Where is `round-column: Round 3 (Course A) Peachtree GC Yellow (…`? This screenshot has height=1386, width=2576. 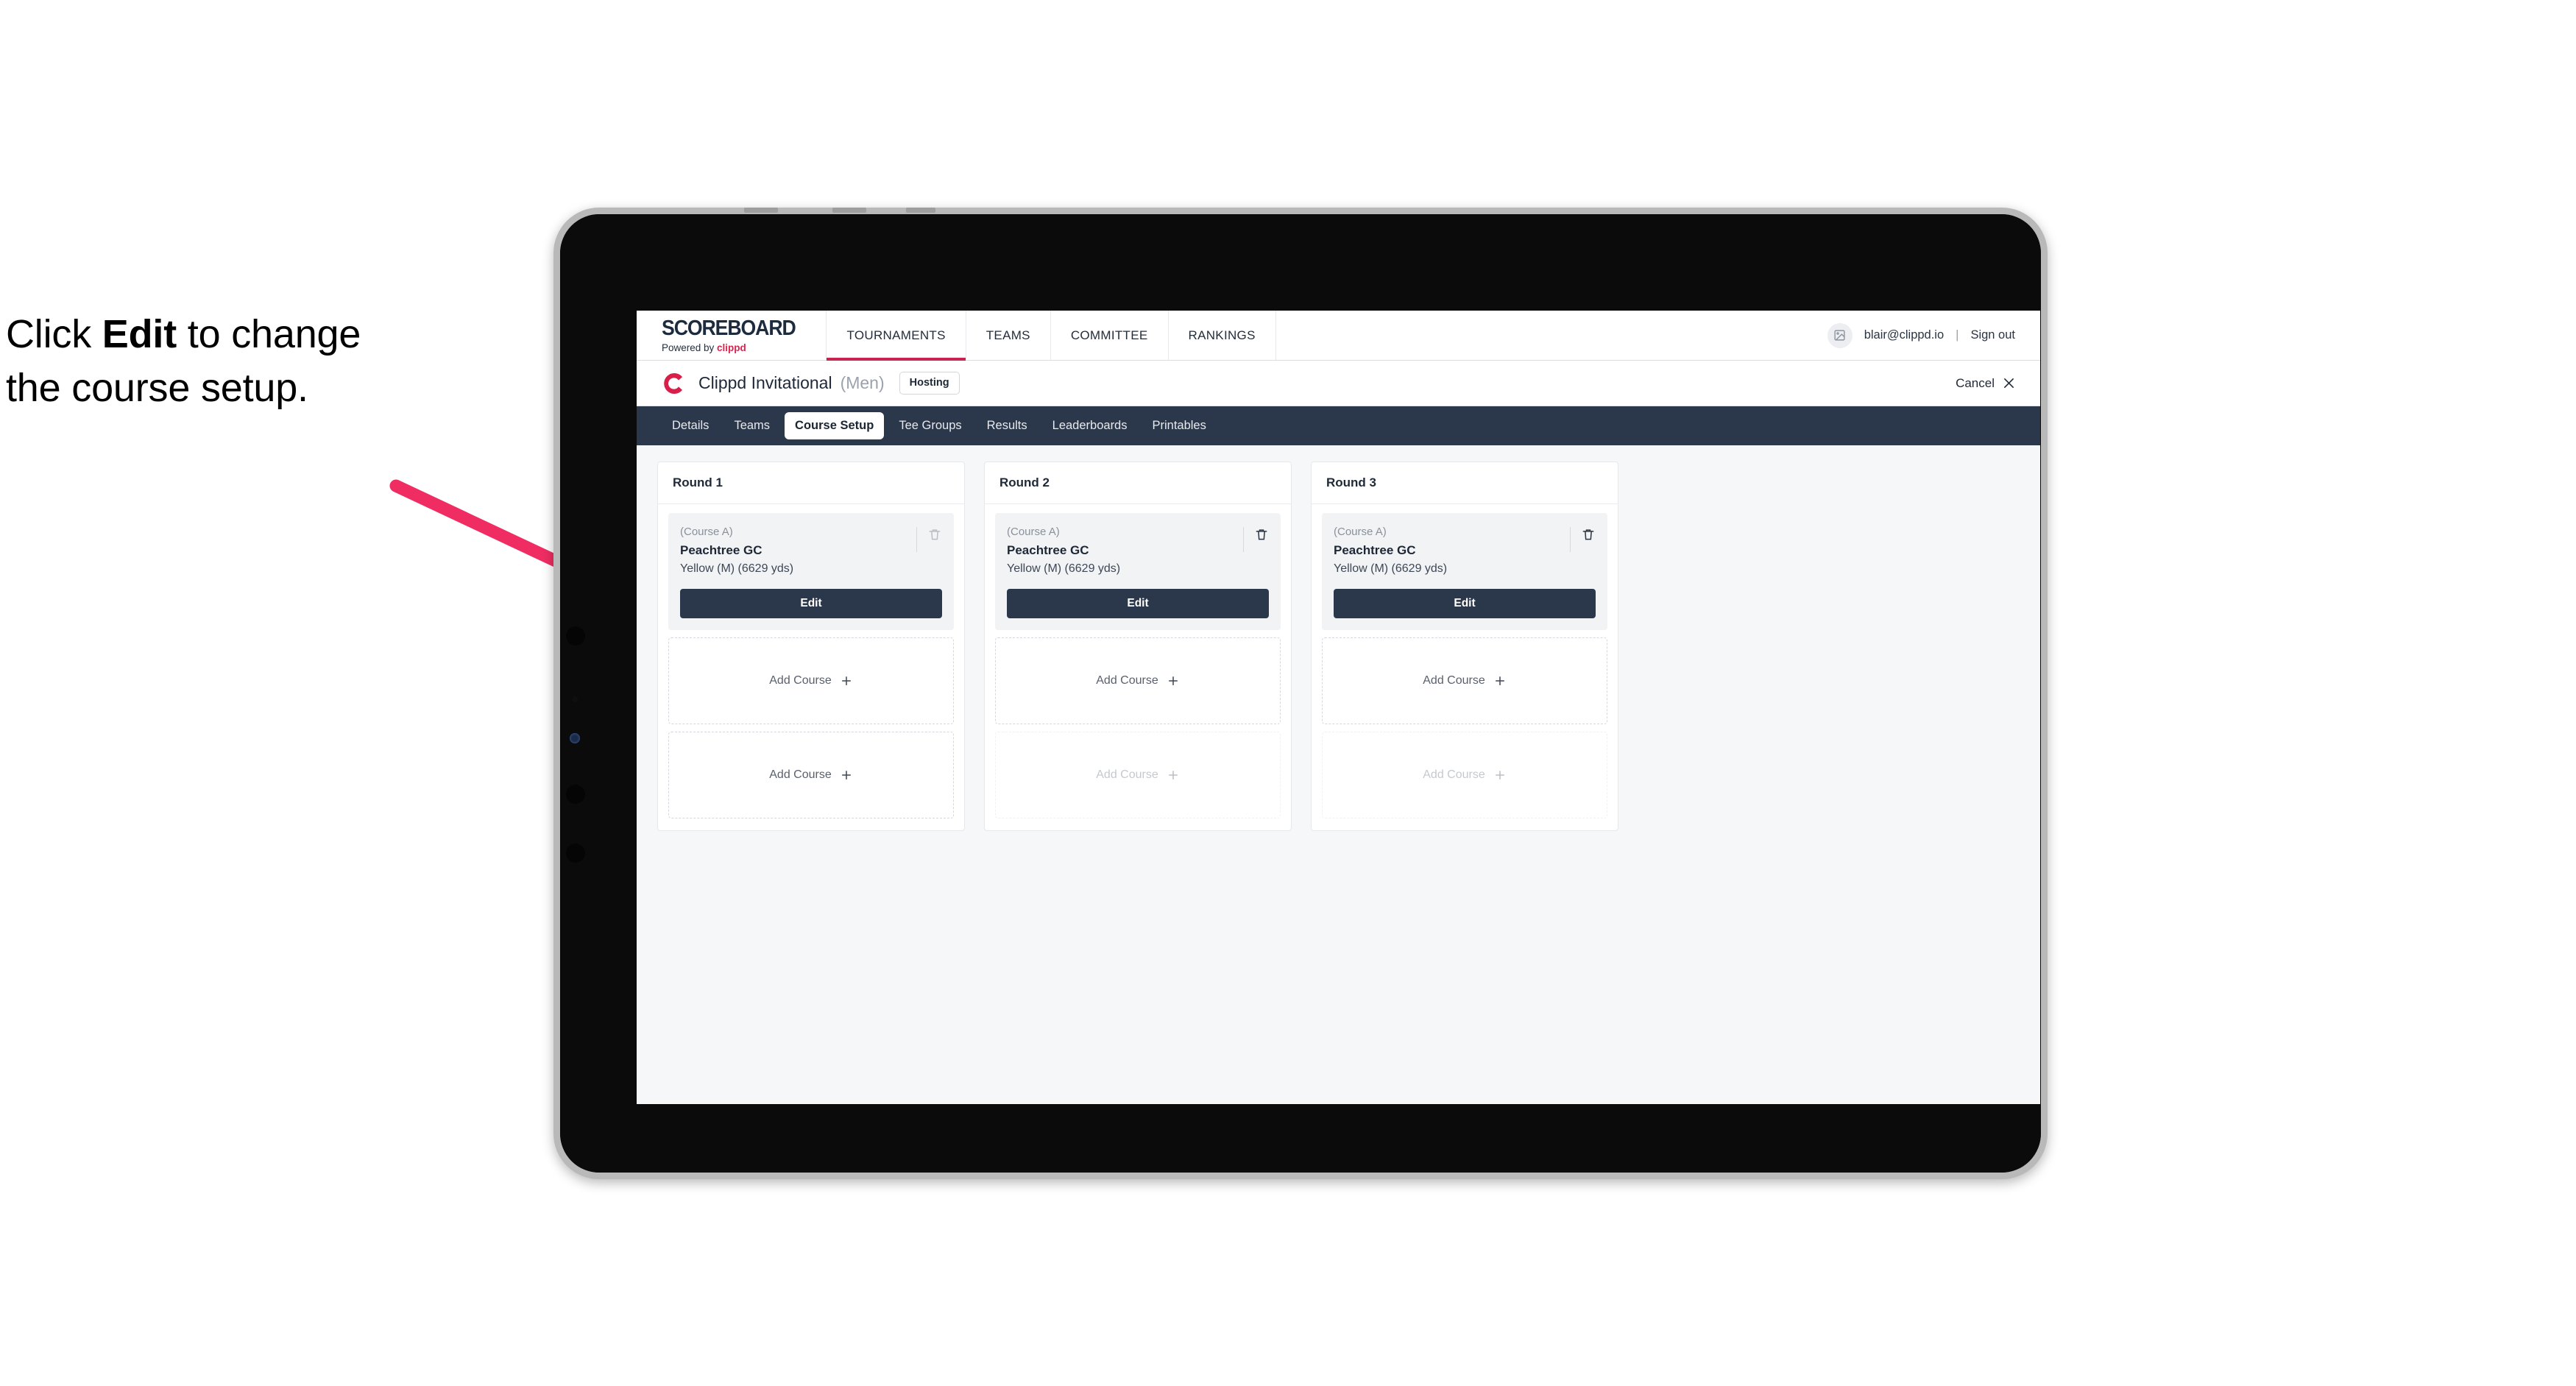 round-column: Round 3 (Course A) Peachtree GC Yellow (… is located at coordinates (1464, 646).